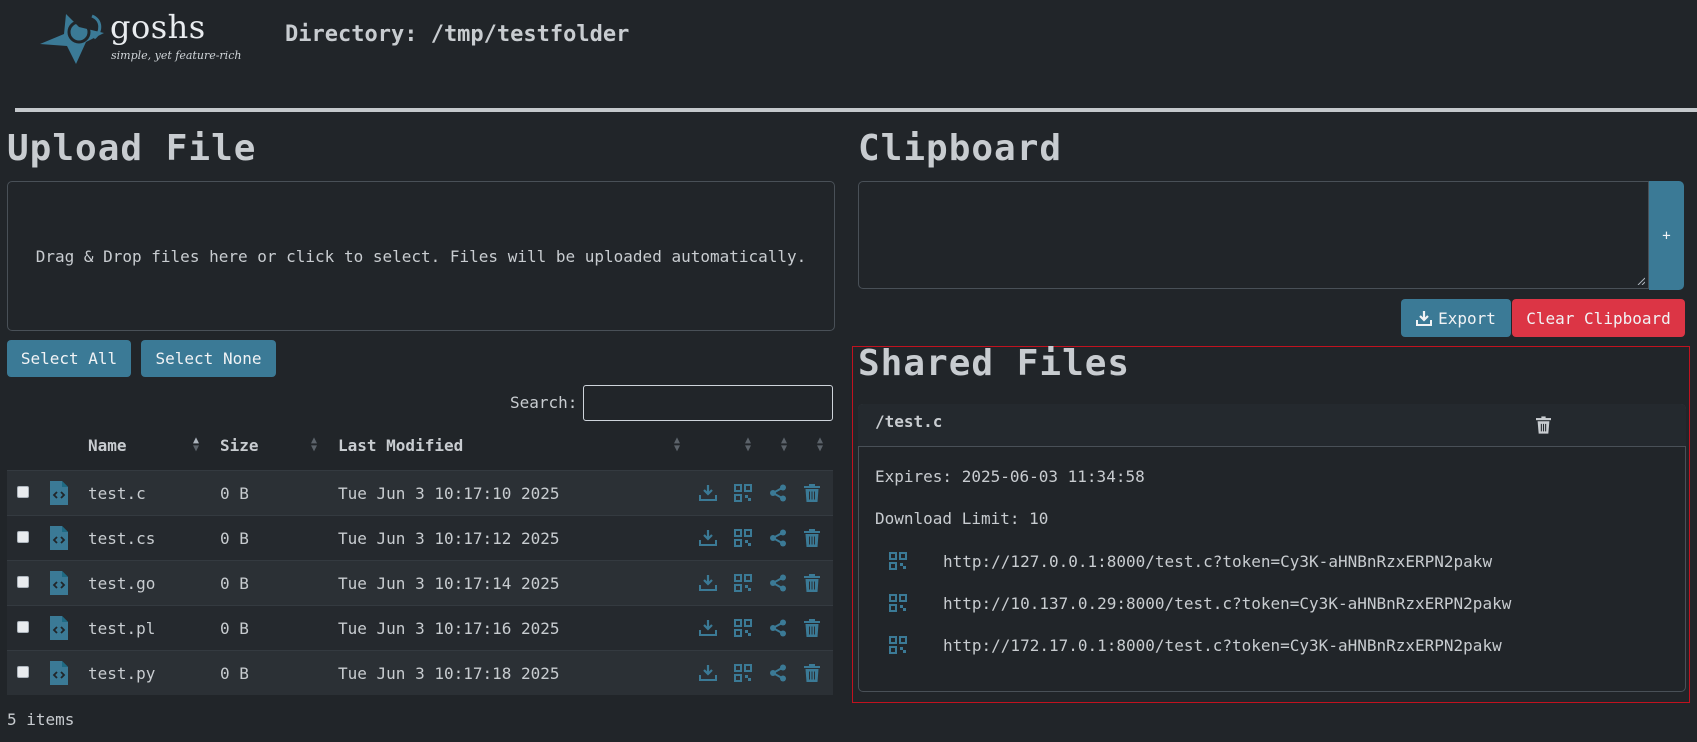 The width and height of the screenshot is (1697, 742). I want to click on table-row: test.go 0 B Tue Jun 3 10:17:14 2025, so click(420, 582).